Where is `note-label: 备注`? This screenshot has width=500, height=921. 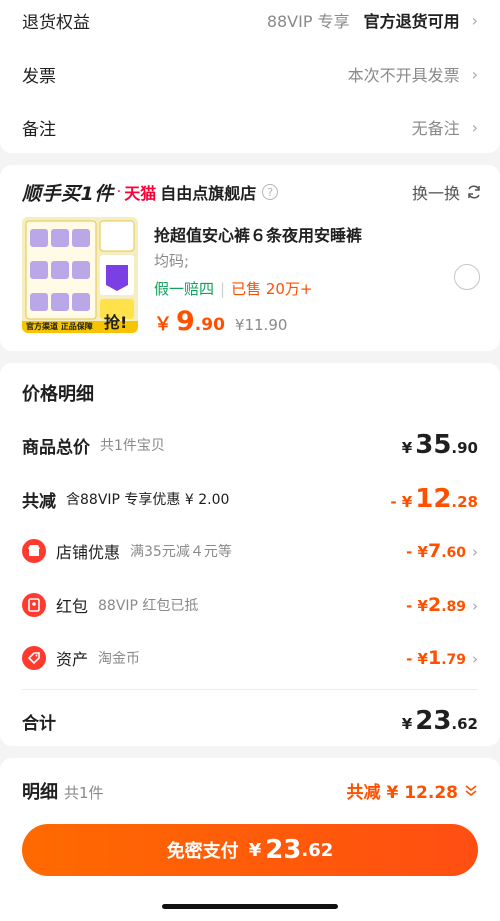
note-label: 备注 is located at coordinates (39, 129).